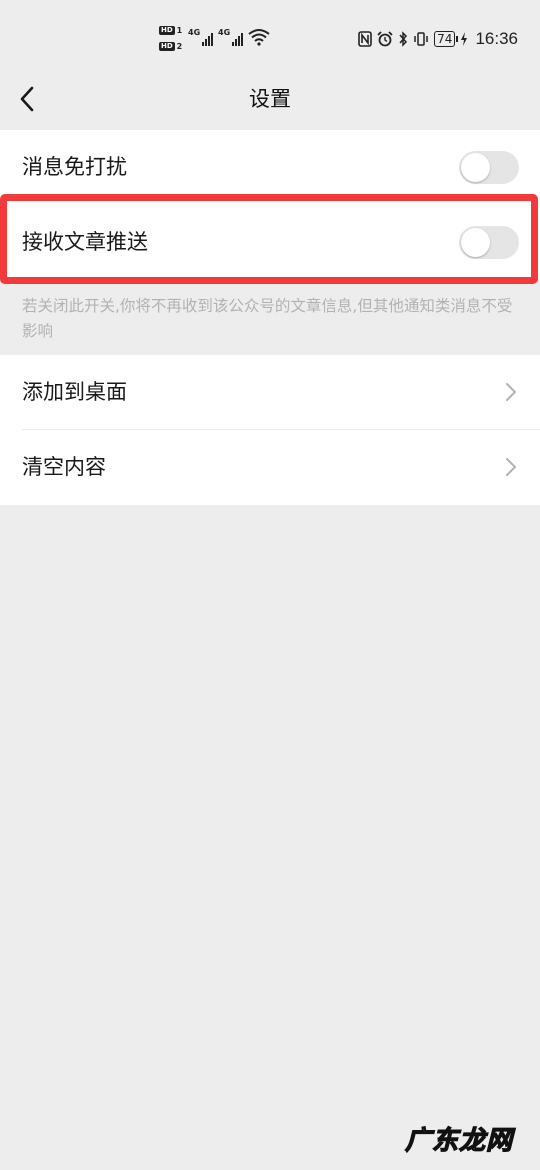  Describe the element at coordinates (259, 37) in the screenshot. I see `wifi-icon` at that location.